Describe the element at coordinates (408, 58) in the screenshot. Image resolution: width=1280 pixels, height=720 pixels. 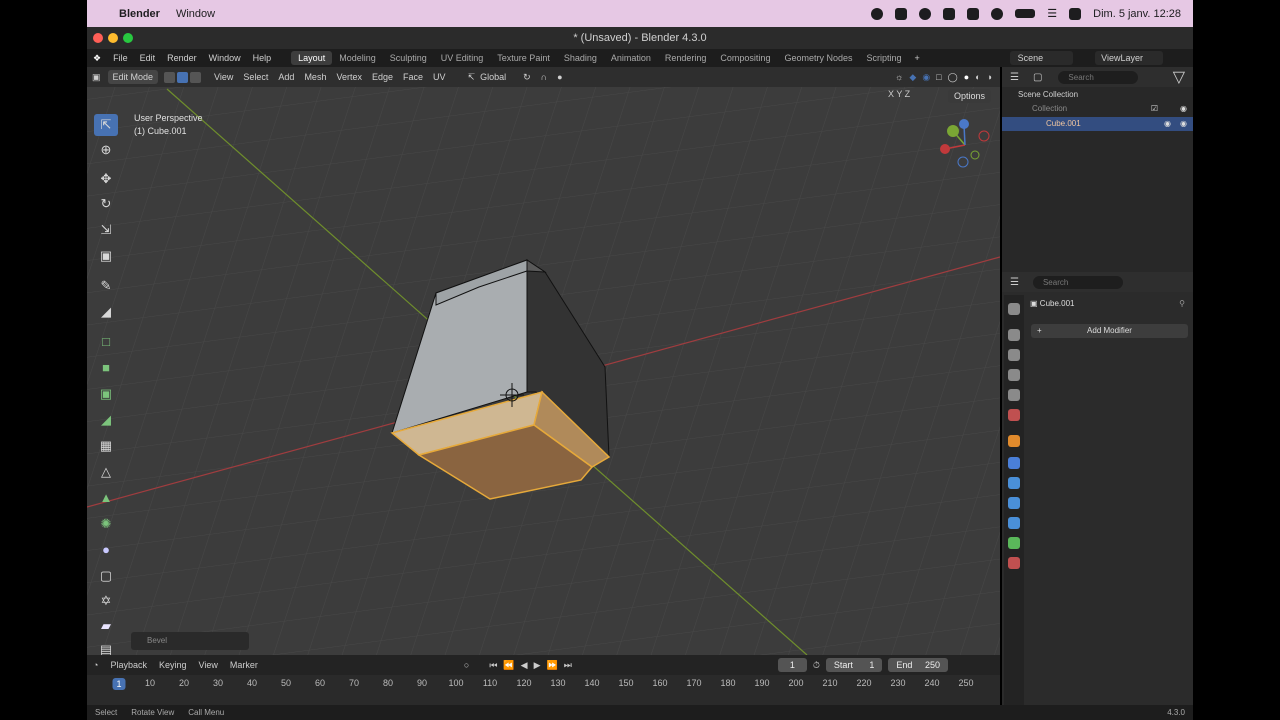
I see `tab-sculpting: Sculpting` at that location.